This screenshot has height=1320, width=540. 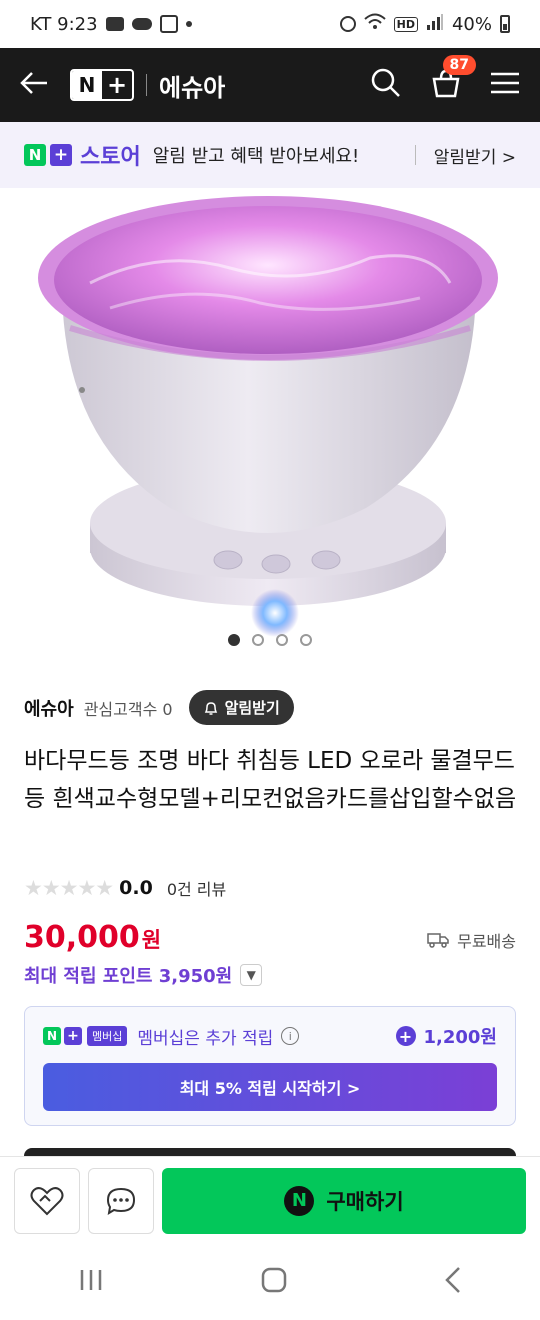 I want to click on cloud-icon, so click(x=141, y=24).